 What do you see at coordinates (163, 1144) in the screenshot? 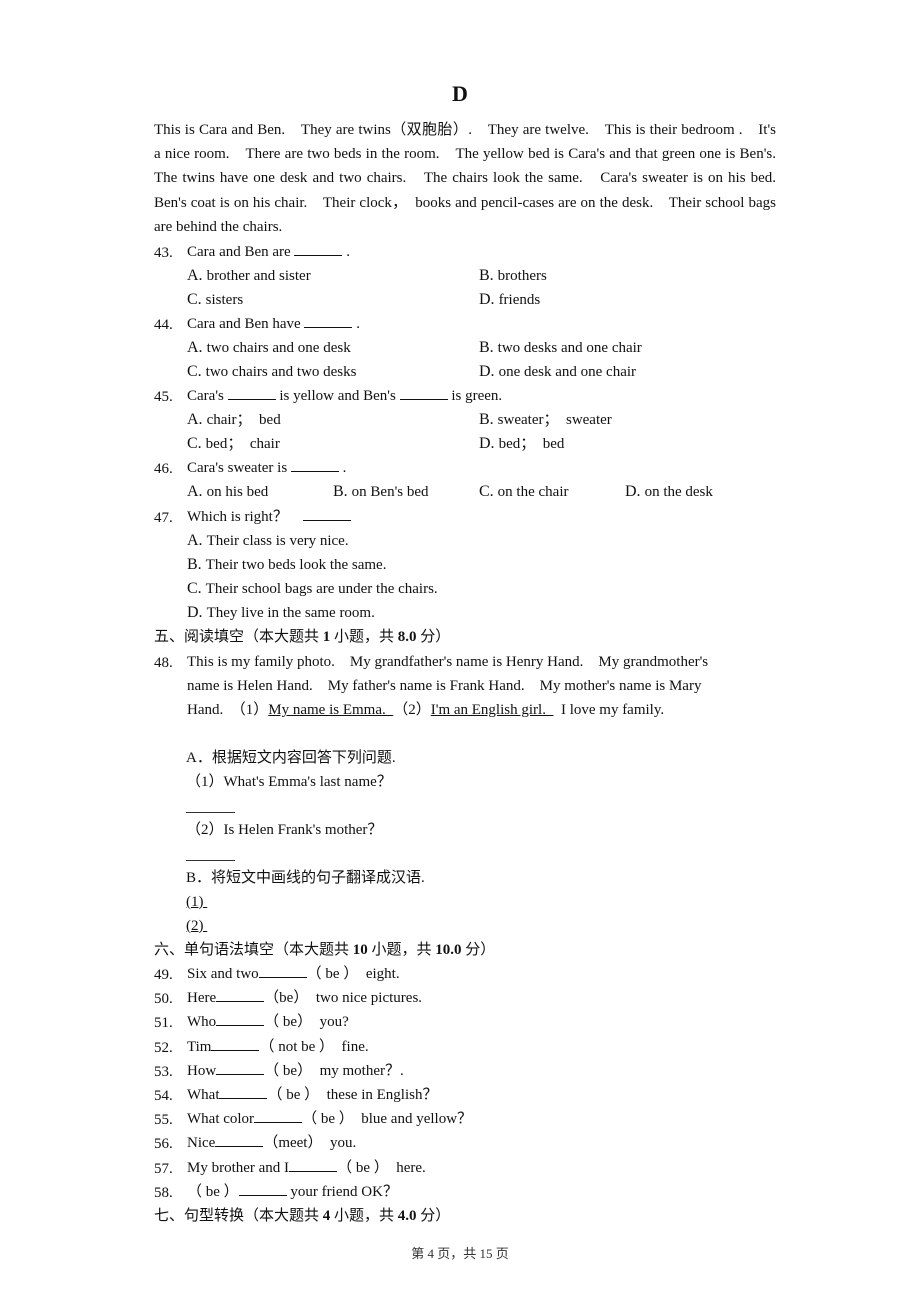
I see `question-number: 56.` at bounding box center [163, 1144].